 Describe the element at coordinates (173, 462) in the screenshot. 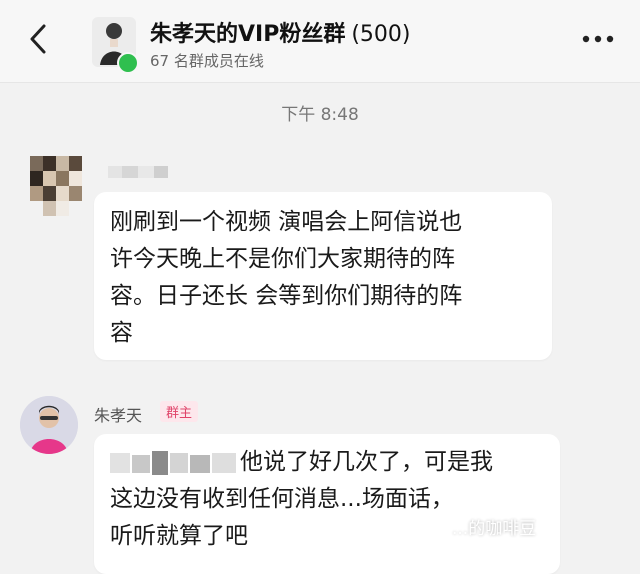

I see `quoted-text-blurred` at that location.